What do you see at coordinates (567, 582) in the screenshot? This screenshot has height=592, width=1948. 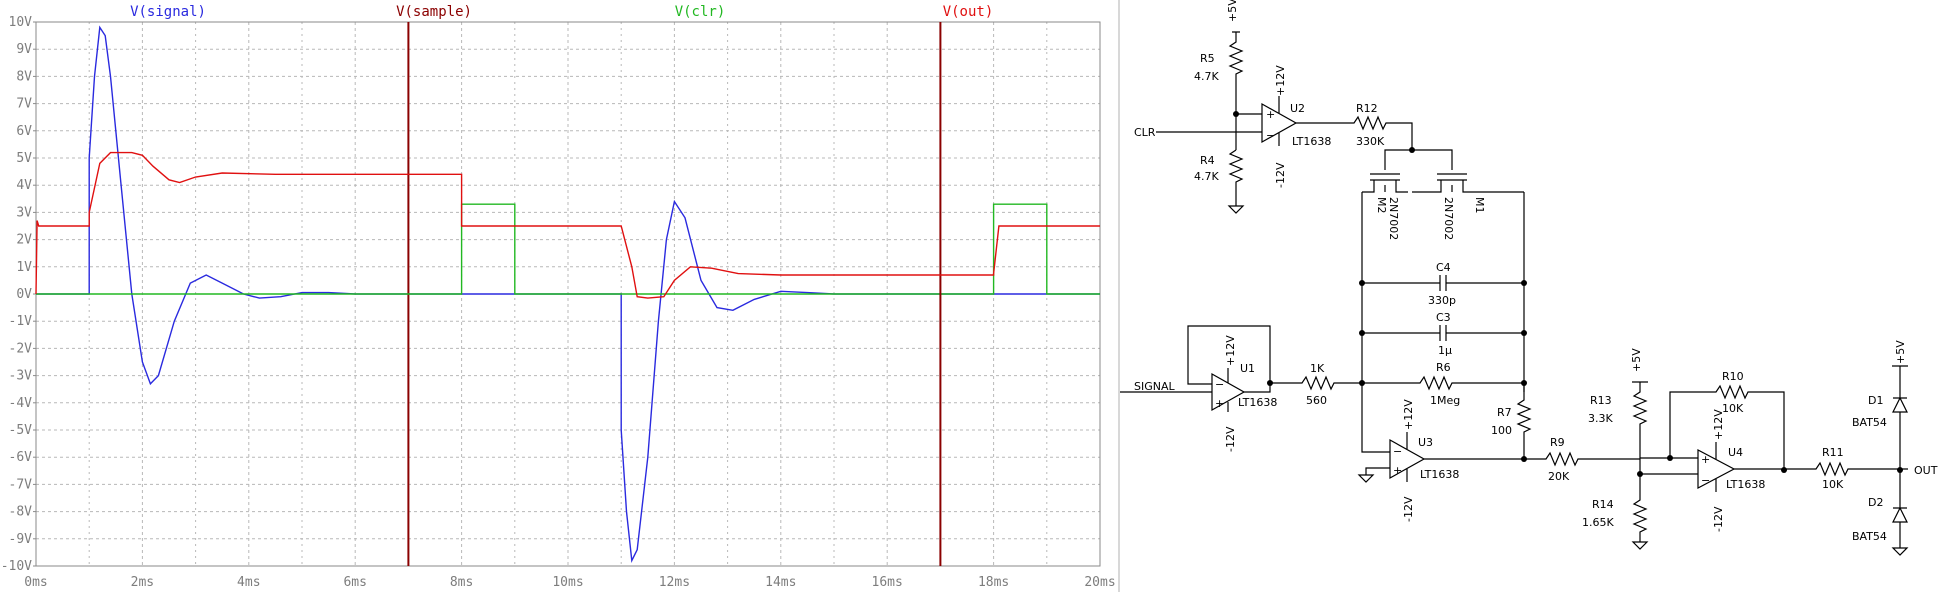 I see `x-tick-label: 10ms` at bounding box center [567, 582].